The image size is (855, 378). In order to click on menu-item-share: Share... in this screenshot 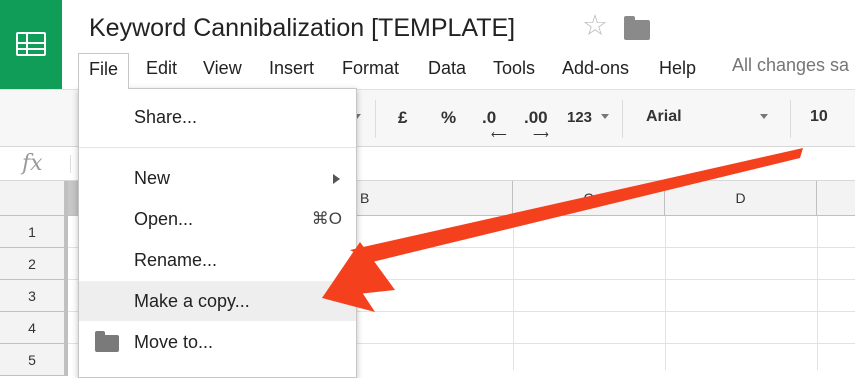, I will do `click(217, 117)`.